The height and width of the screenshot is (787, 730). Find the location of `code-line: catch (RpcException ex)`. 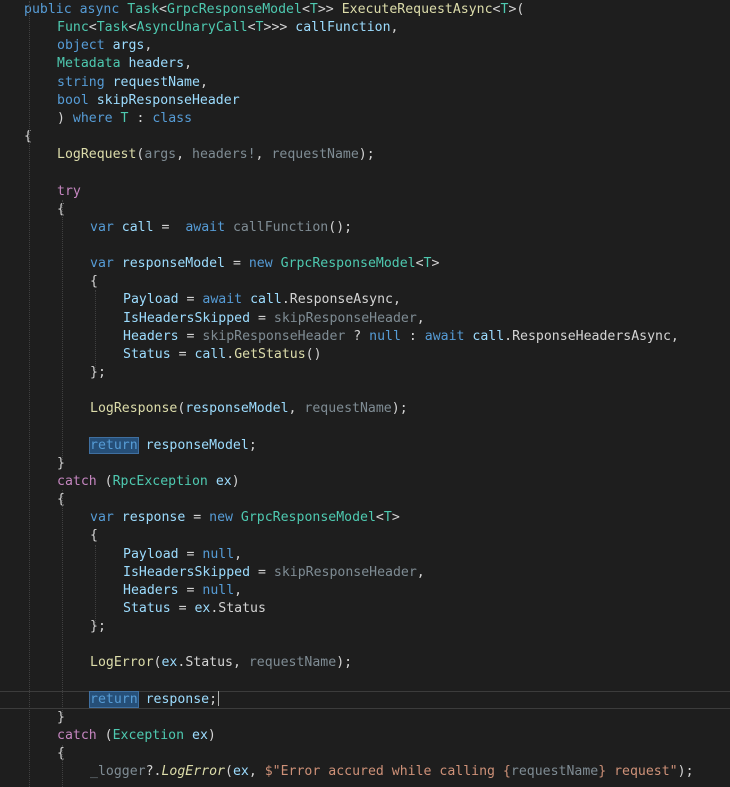

code-line: catch (RpcException ex) is located at coordinates (365, 482).